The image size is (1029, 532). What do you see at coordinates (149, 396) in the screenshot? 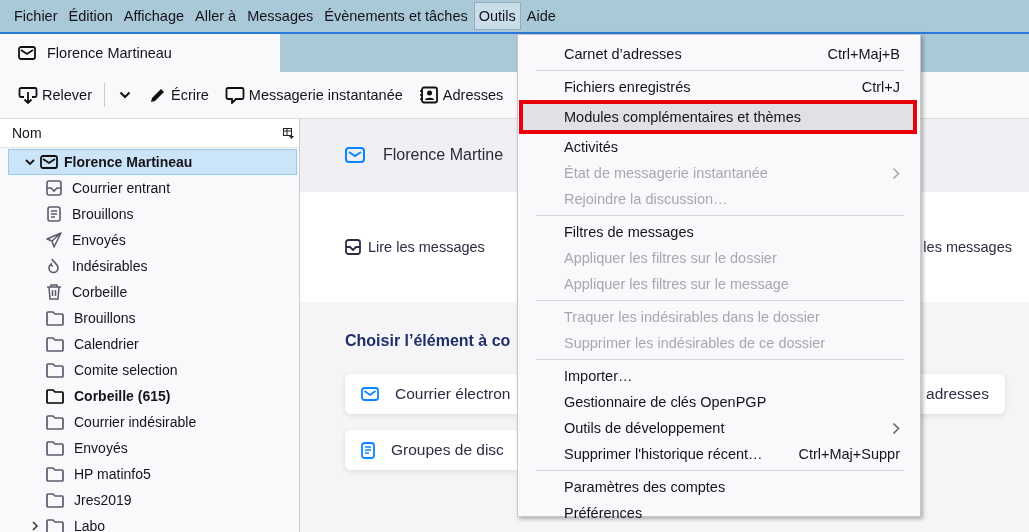
I see `tree-item: Corbeille (615)` at bounding box center [149, 396].